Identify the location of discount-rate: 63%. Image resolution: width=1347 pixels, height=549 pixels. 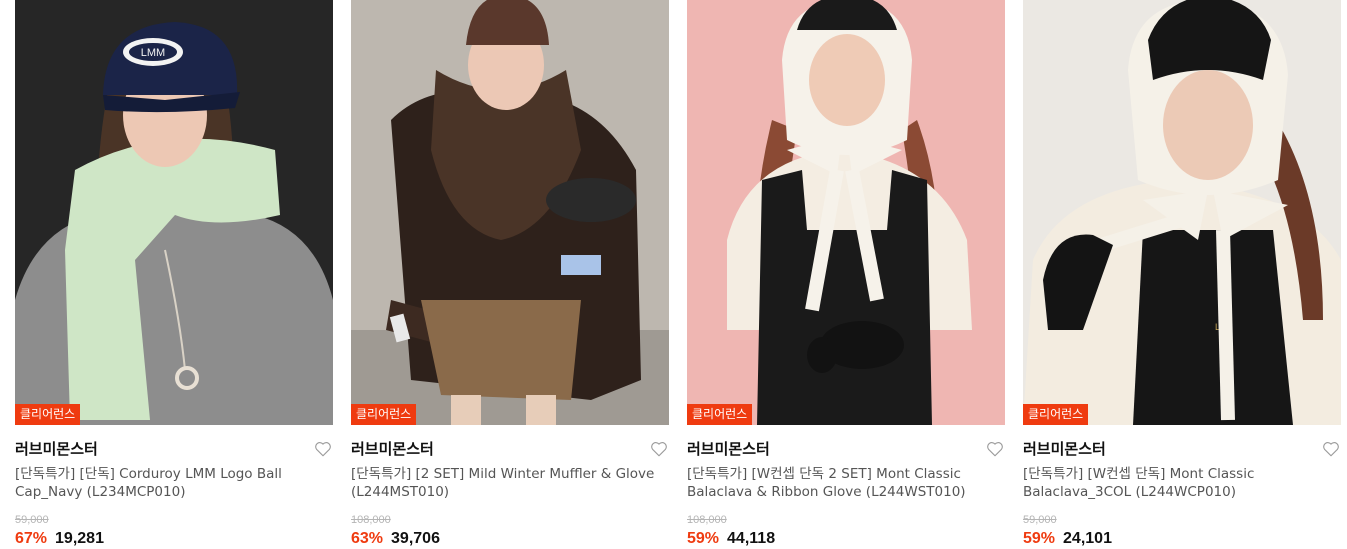
(367, 538).